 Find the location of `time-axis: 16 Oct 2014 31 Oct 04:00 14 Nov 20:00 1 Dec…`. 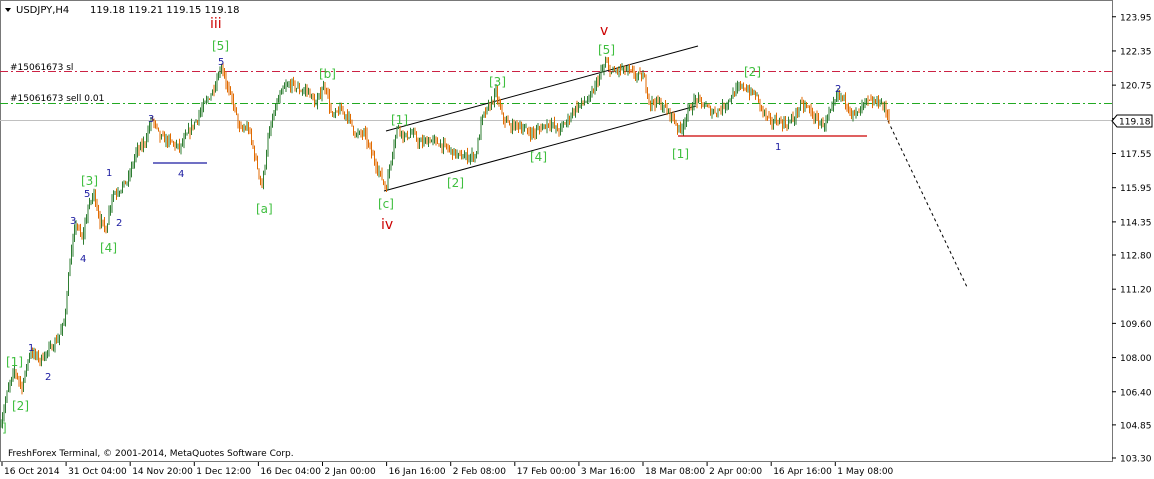

time-axis: 16 Oct 2014 31 Oct 04:00 14 Nov 20:00 1 Dec… is located at coordinates (447, 469).